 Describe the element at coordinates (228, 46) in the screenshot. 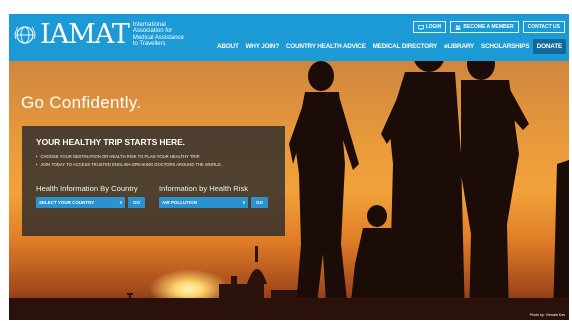

I see `nav-about: ABOUT` at that location.